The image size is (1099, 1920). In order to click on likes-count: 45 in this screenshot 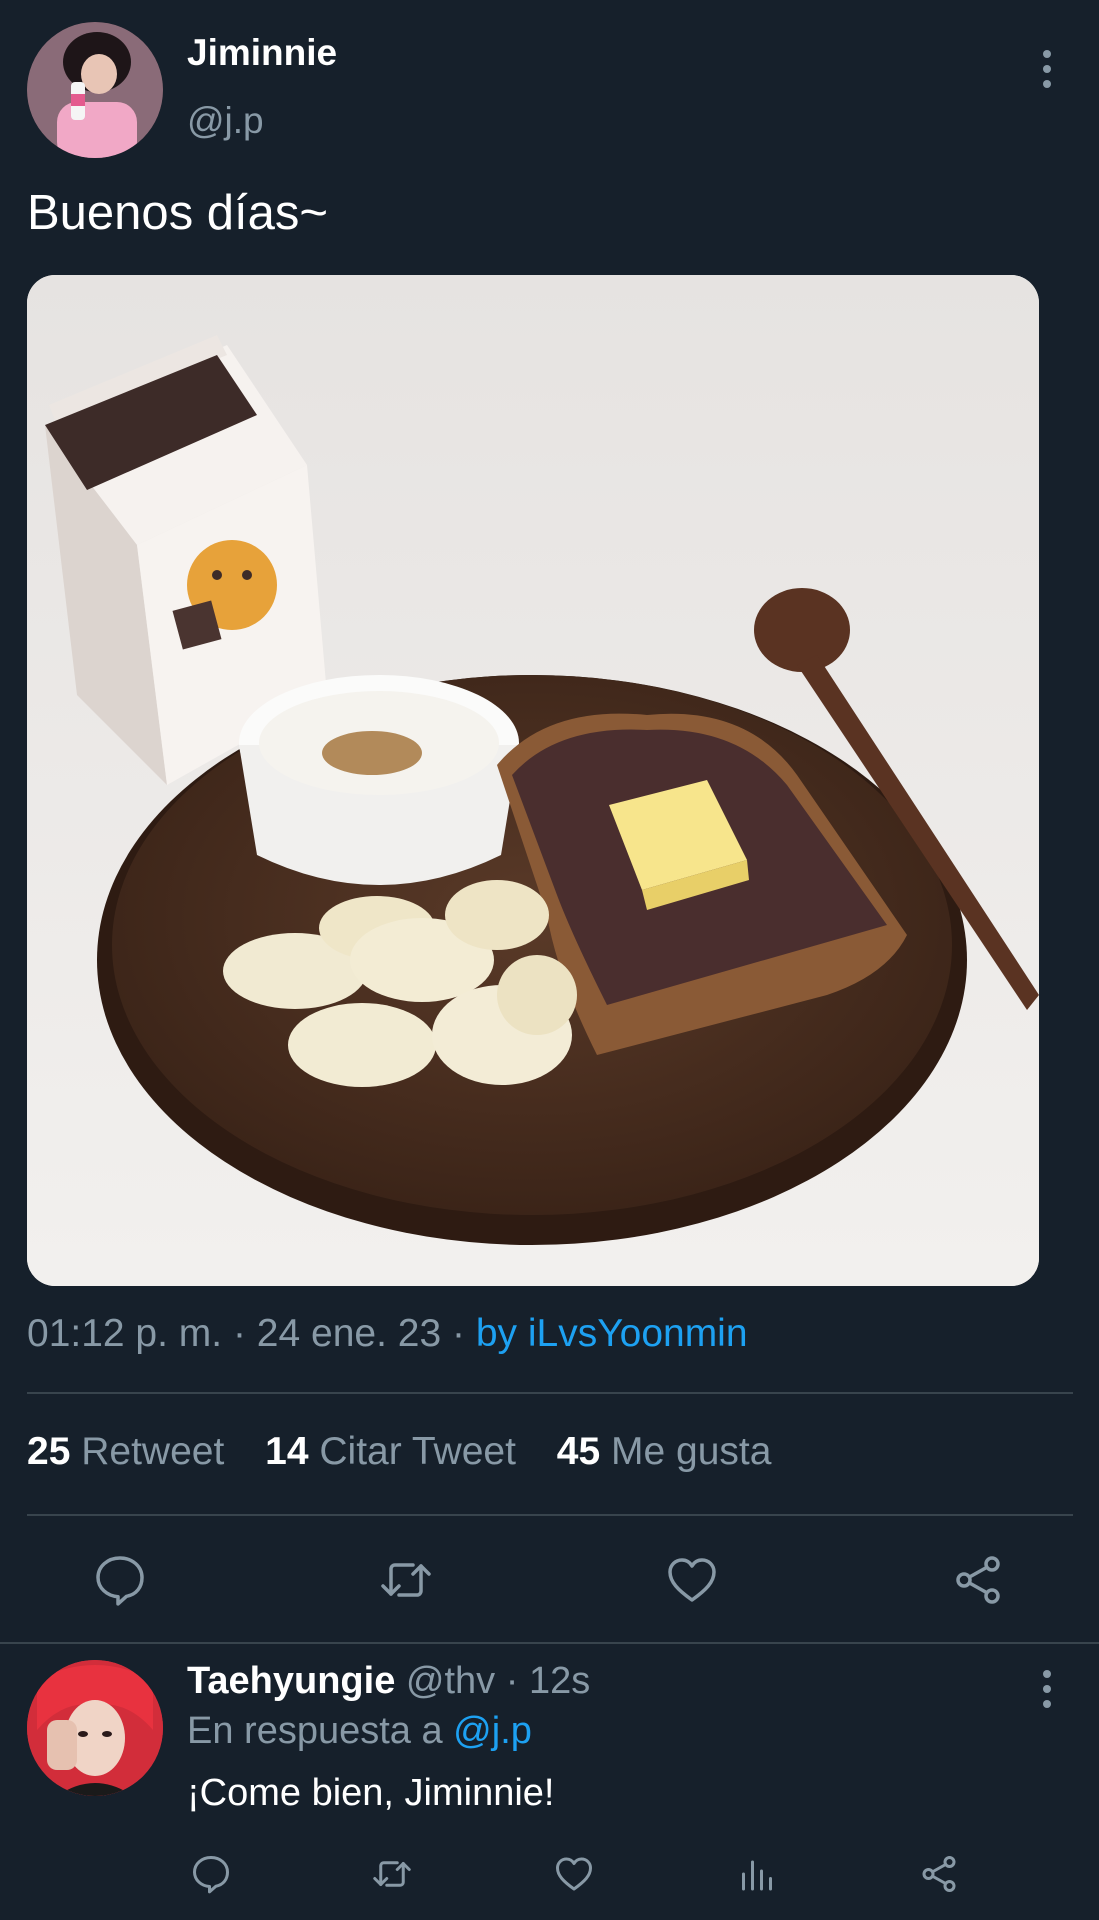, I will do `click(578, 1451)`.